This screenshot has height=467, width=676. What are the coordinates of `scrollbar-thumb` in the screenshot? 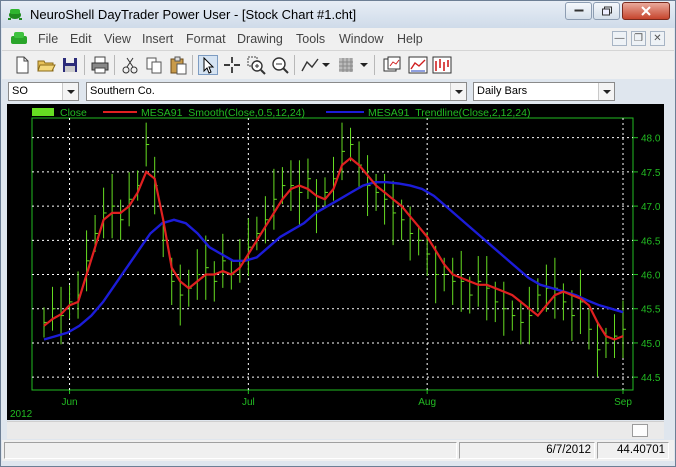 It's located at (640, 430).